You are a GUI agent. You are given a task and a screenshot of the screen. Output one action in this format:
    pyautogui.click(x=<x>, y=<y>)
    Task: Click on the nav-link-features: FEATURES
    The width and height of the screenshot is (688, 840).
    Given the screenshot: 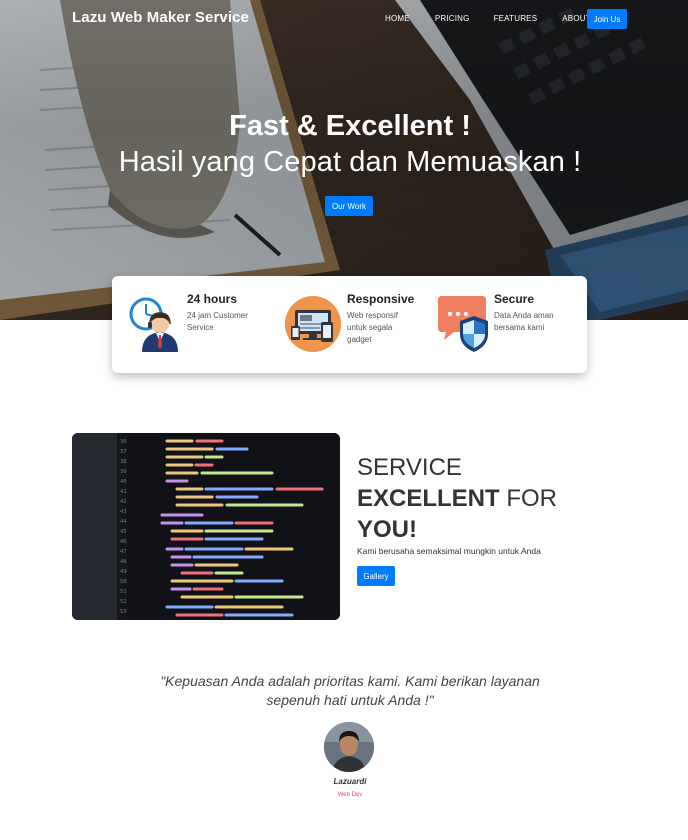 What is the action you would take?
    pyautogui.click(x=516, y=18)
    